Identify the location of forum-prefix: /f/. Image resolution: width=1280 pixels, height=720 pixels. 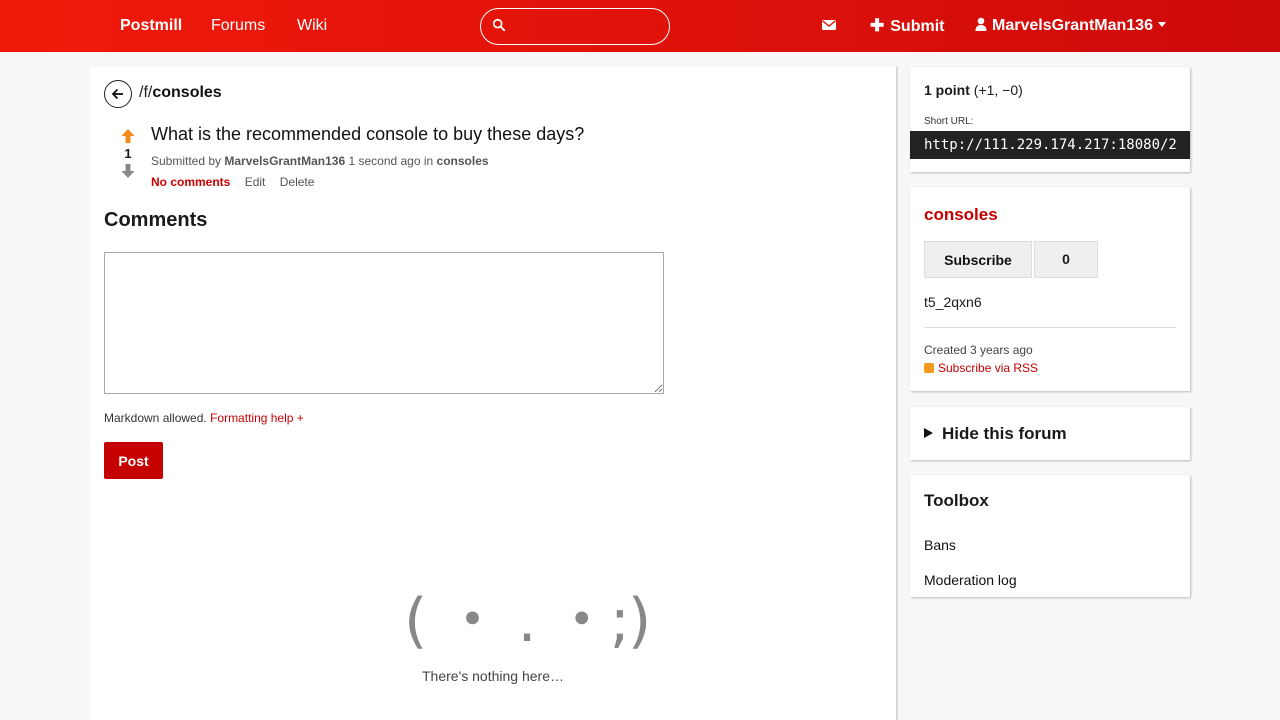
(146, 92).